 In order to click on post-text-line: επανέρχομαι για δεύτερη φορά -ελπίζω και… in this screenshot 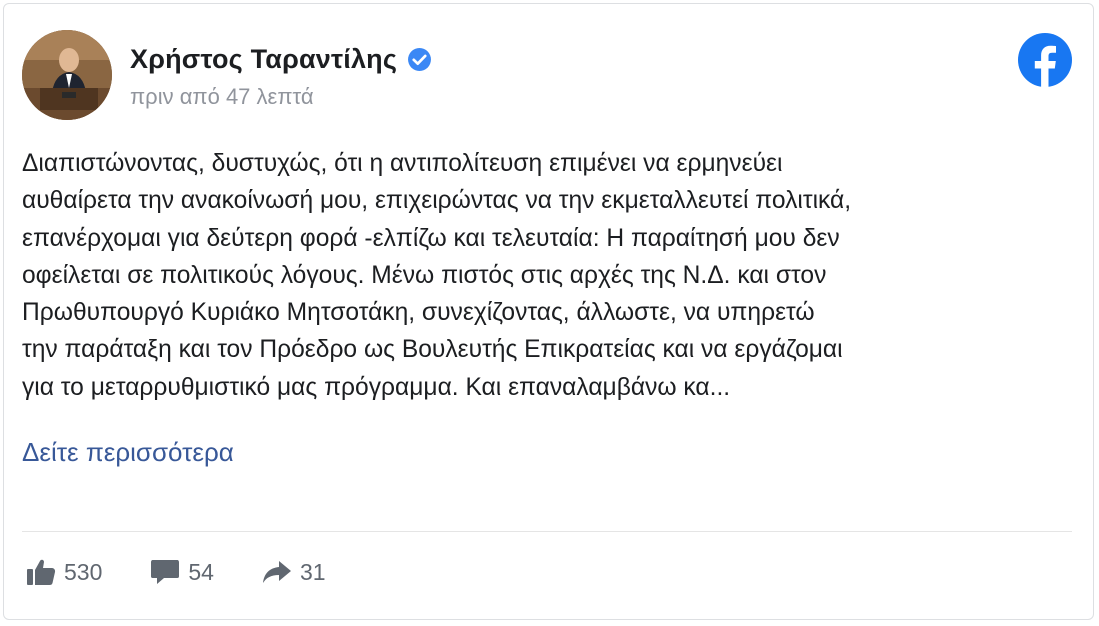, I will do `click(431, 238)`.